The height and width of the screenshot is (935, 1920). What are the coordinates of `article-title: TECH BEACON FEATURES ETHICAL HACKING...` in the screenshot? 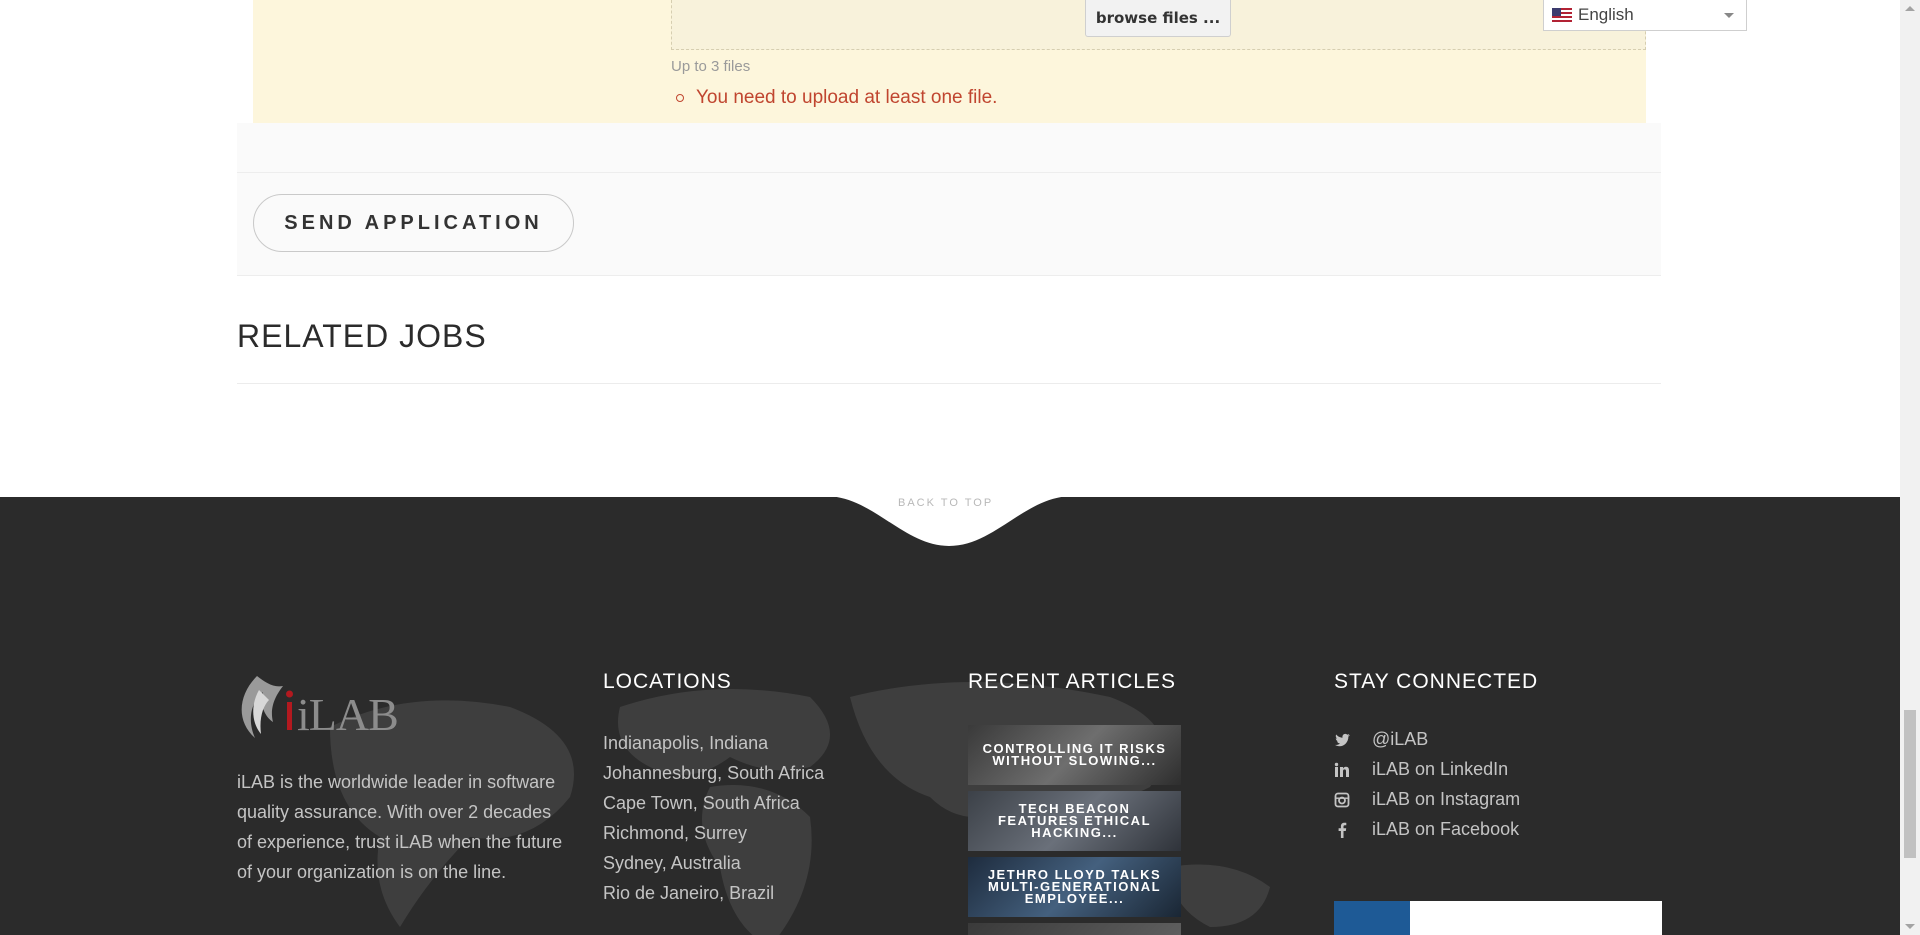 It's located at (1074, 820).